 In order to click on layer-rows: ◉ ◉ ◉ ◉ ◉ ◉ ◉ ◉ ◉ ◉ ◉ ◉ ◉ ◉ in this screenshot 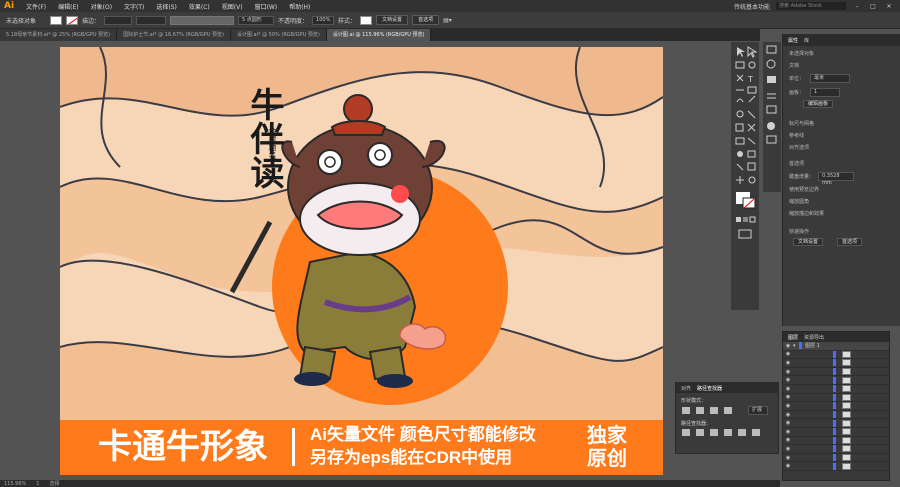, I will do `click(836, 410)`.